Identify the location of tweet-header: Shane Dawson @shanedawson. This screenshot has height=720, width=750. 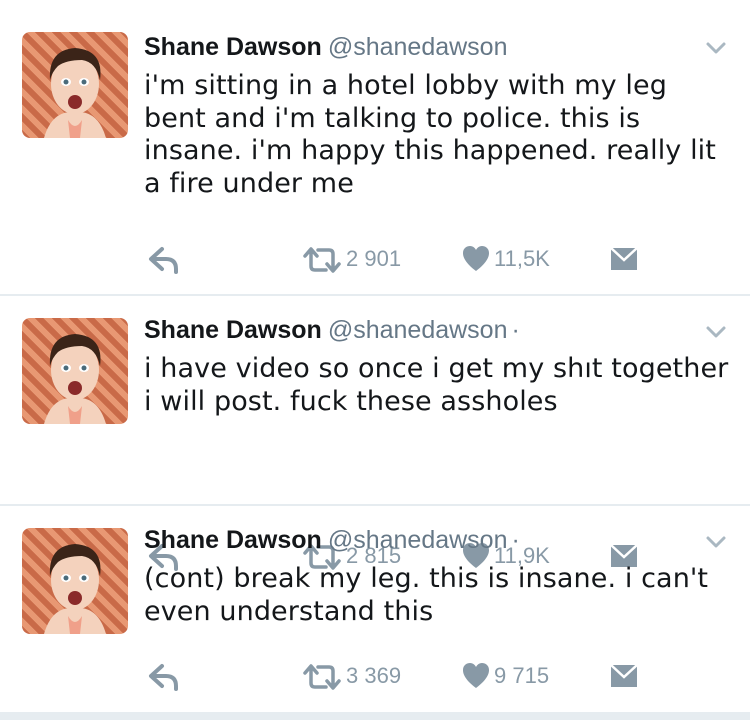
(328, 47).